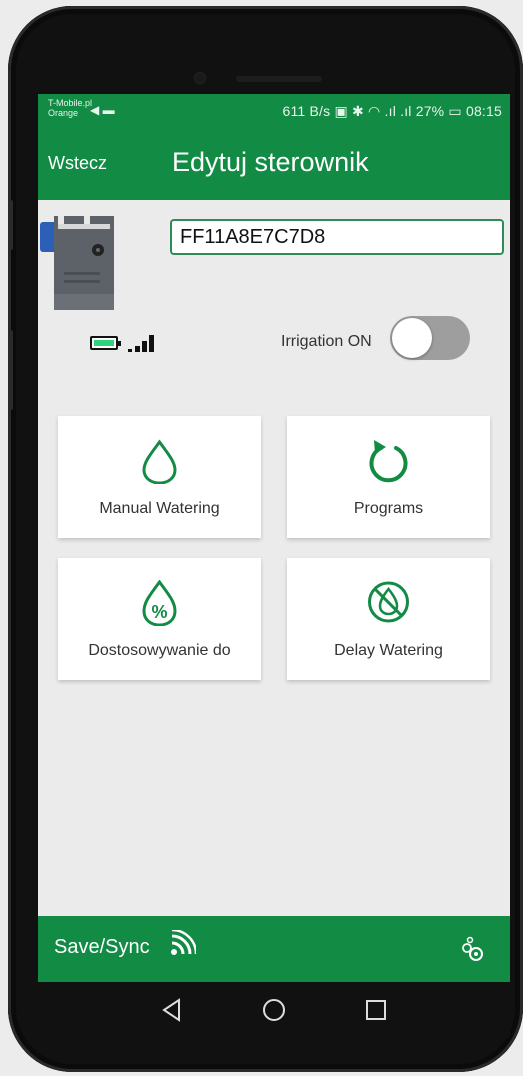  What do you see at coordinates (374, 111) in the screenshot?
I see `wifi-icon: ◠` at bounding box center [374, 111].